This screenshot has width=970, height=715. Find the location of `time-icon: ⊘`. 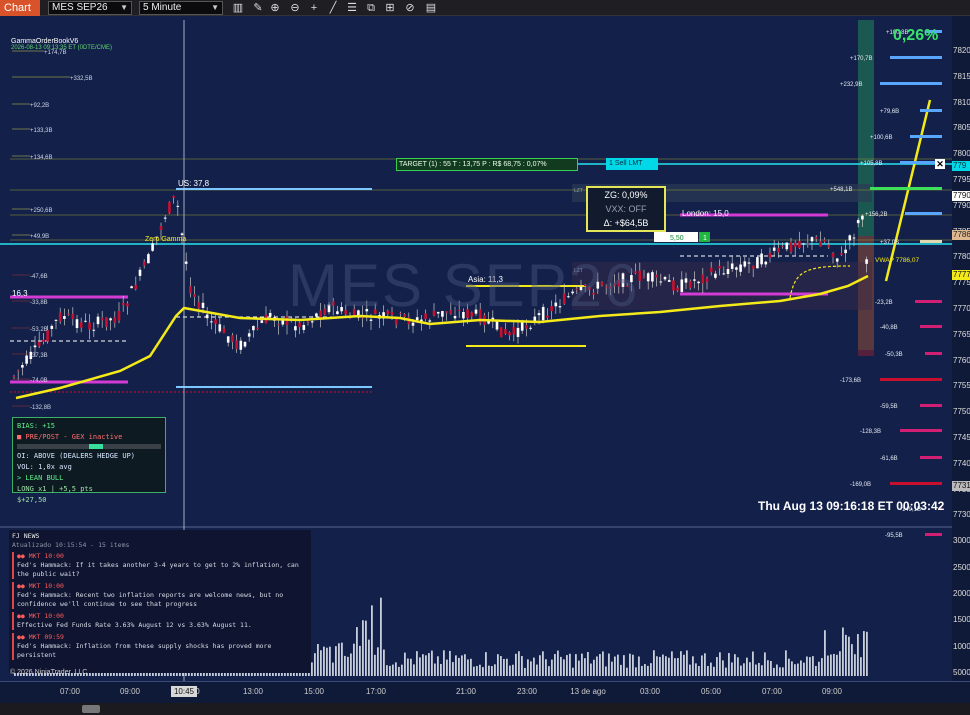

time-icon: ⊘ is located at coordinates (410, 8).